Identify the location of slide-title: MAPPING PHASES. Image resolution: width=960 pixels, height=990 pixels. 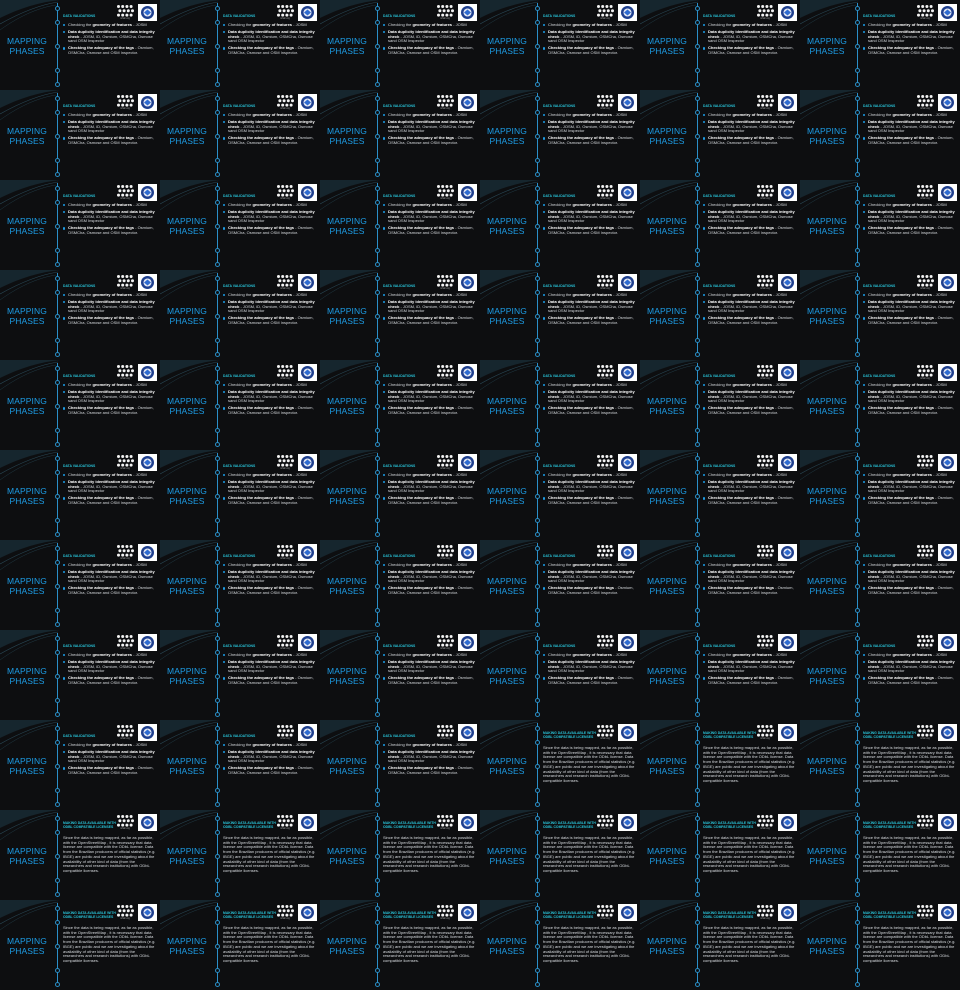
(827, 766).